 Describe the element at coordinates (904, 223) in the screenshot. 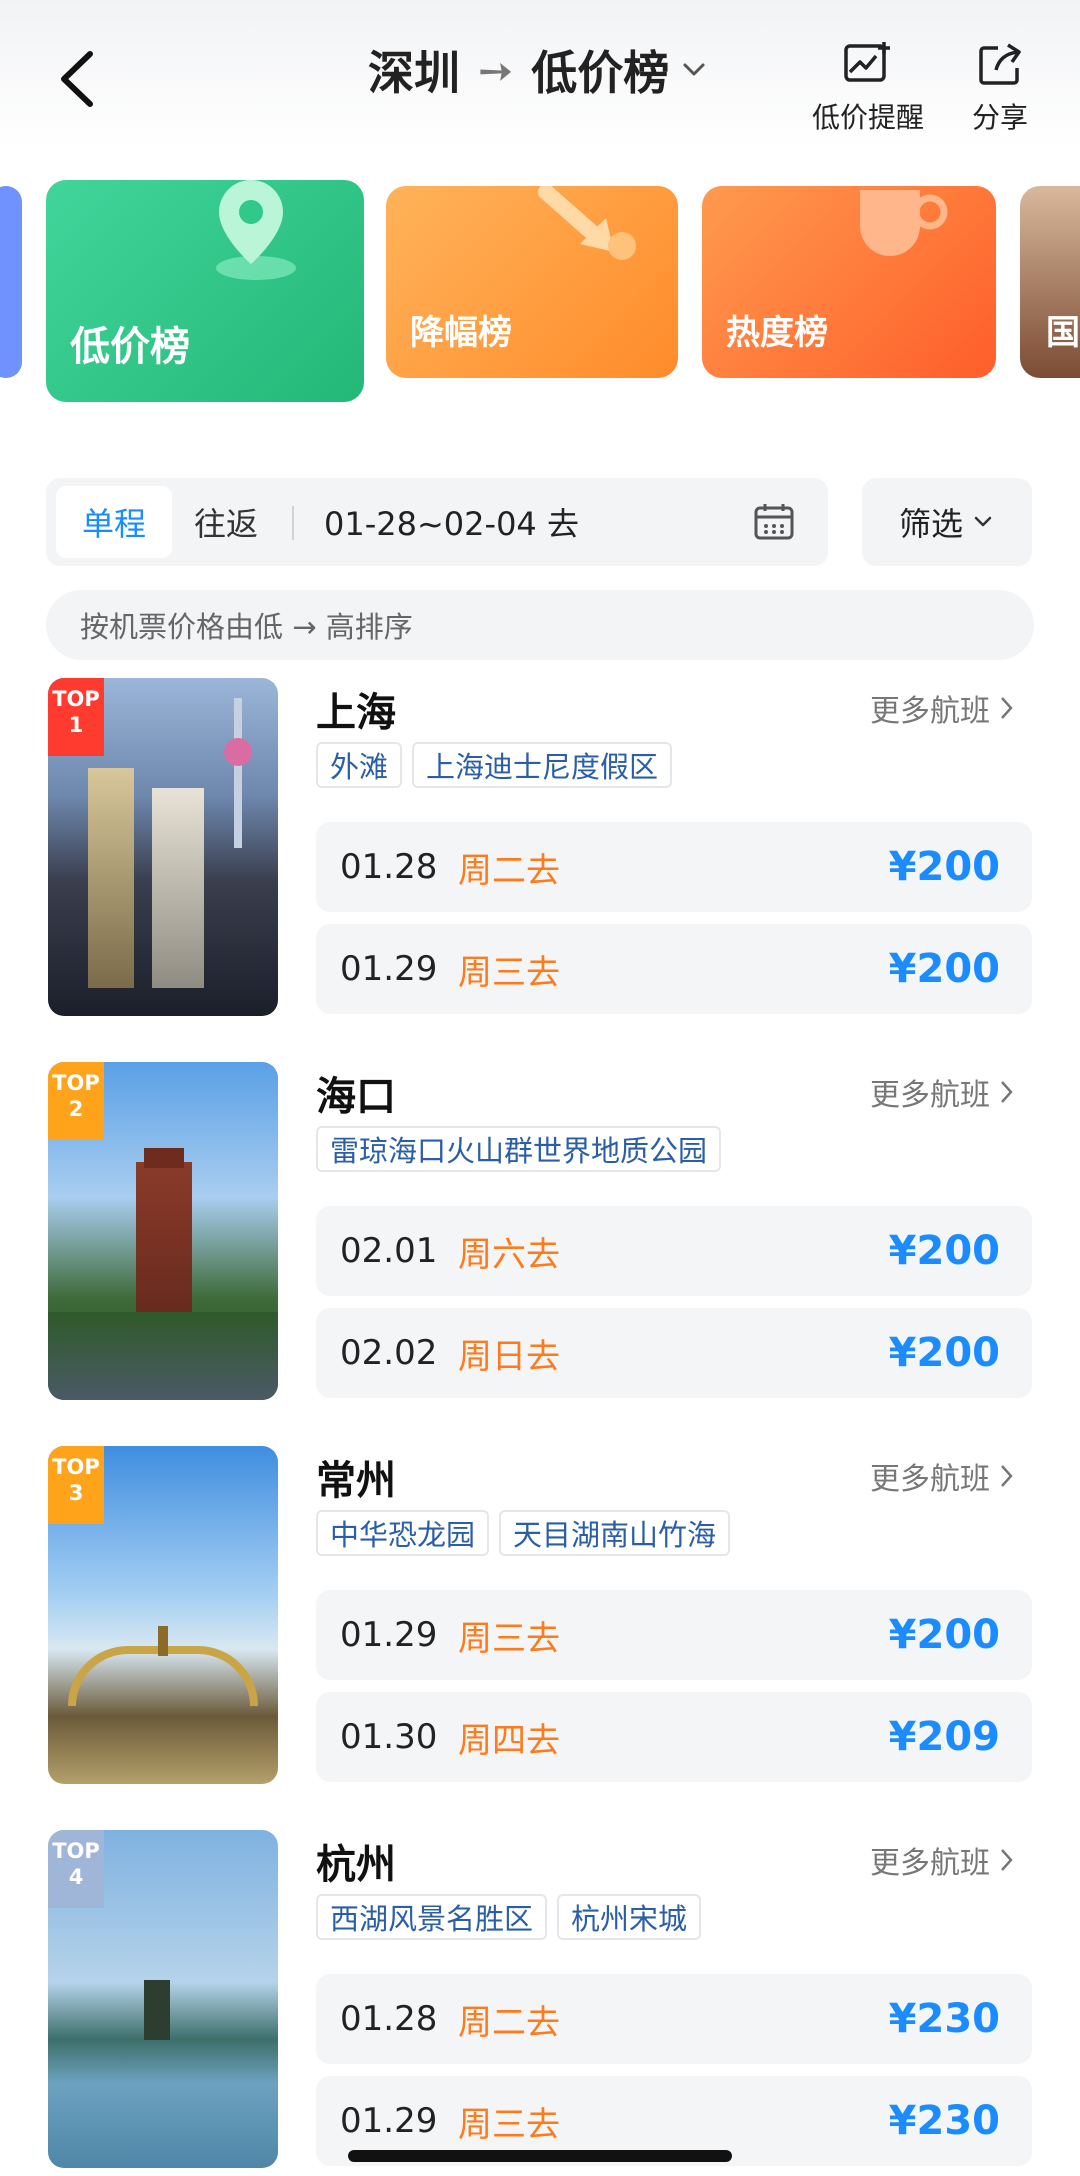

I see `cup-icon` at that location.